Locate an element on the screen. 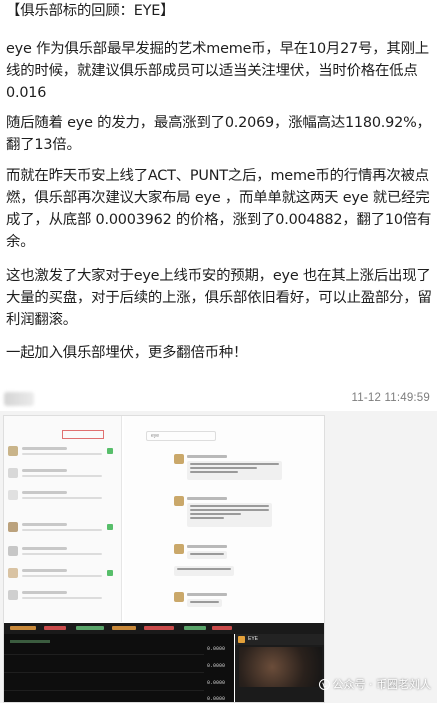  token-image is located at coordinates (280, 667).